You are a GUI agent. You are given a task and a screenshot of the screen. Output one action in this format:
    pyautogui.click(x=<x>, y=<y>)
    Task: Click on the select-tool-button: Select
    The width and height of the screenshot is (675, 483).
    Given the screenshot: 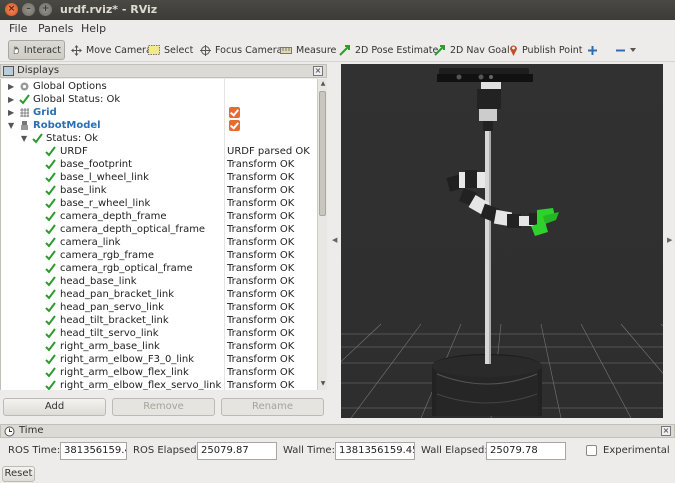 What is the action you would take?
    pyautogui.click(x=170, y=50)
    